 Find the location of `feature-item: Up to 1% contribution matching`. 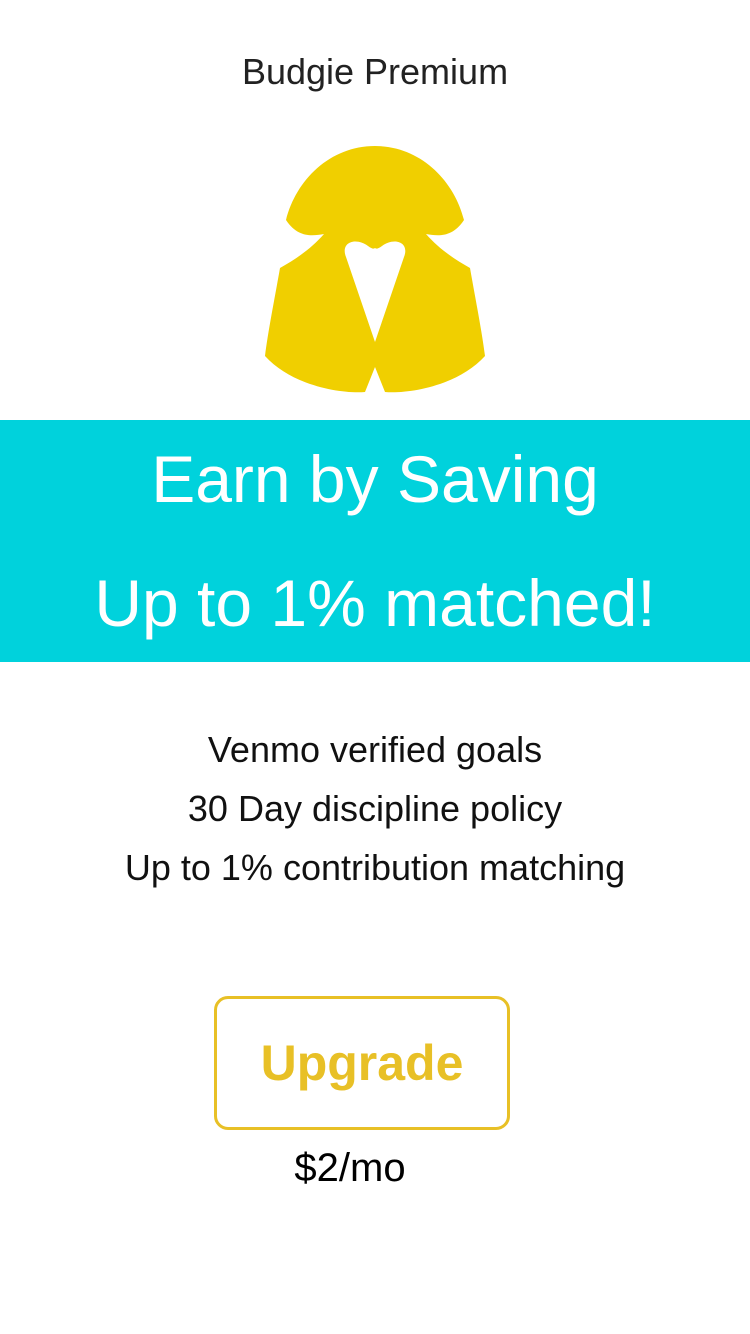

feature-item: Up to 1% contribution matching is located at coordinates (375, 867).